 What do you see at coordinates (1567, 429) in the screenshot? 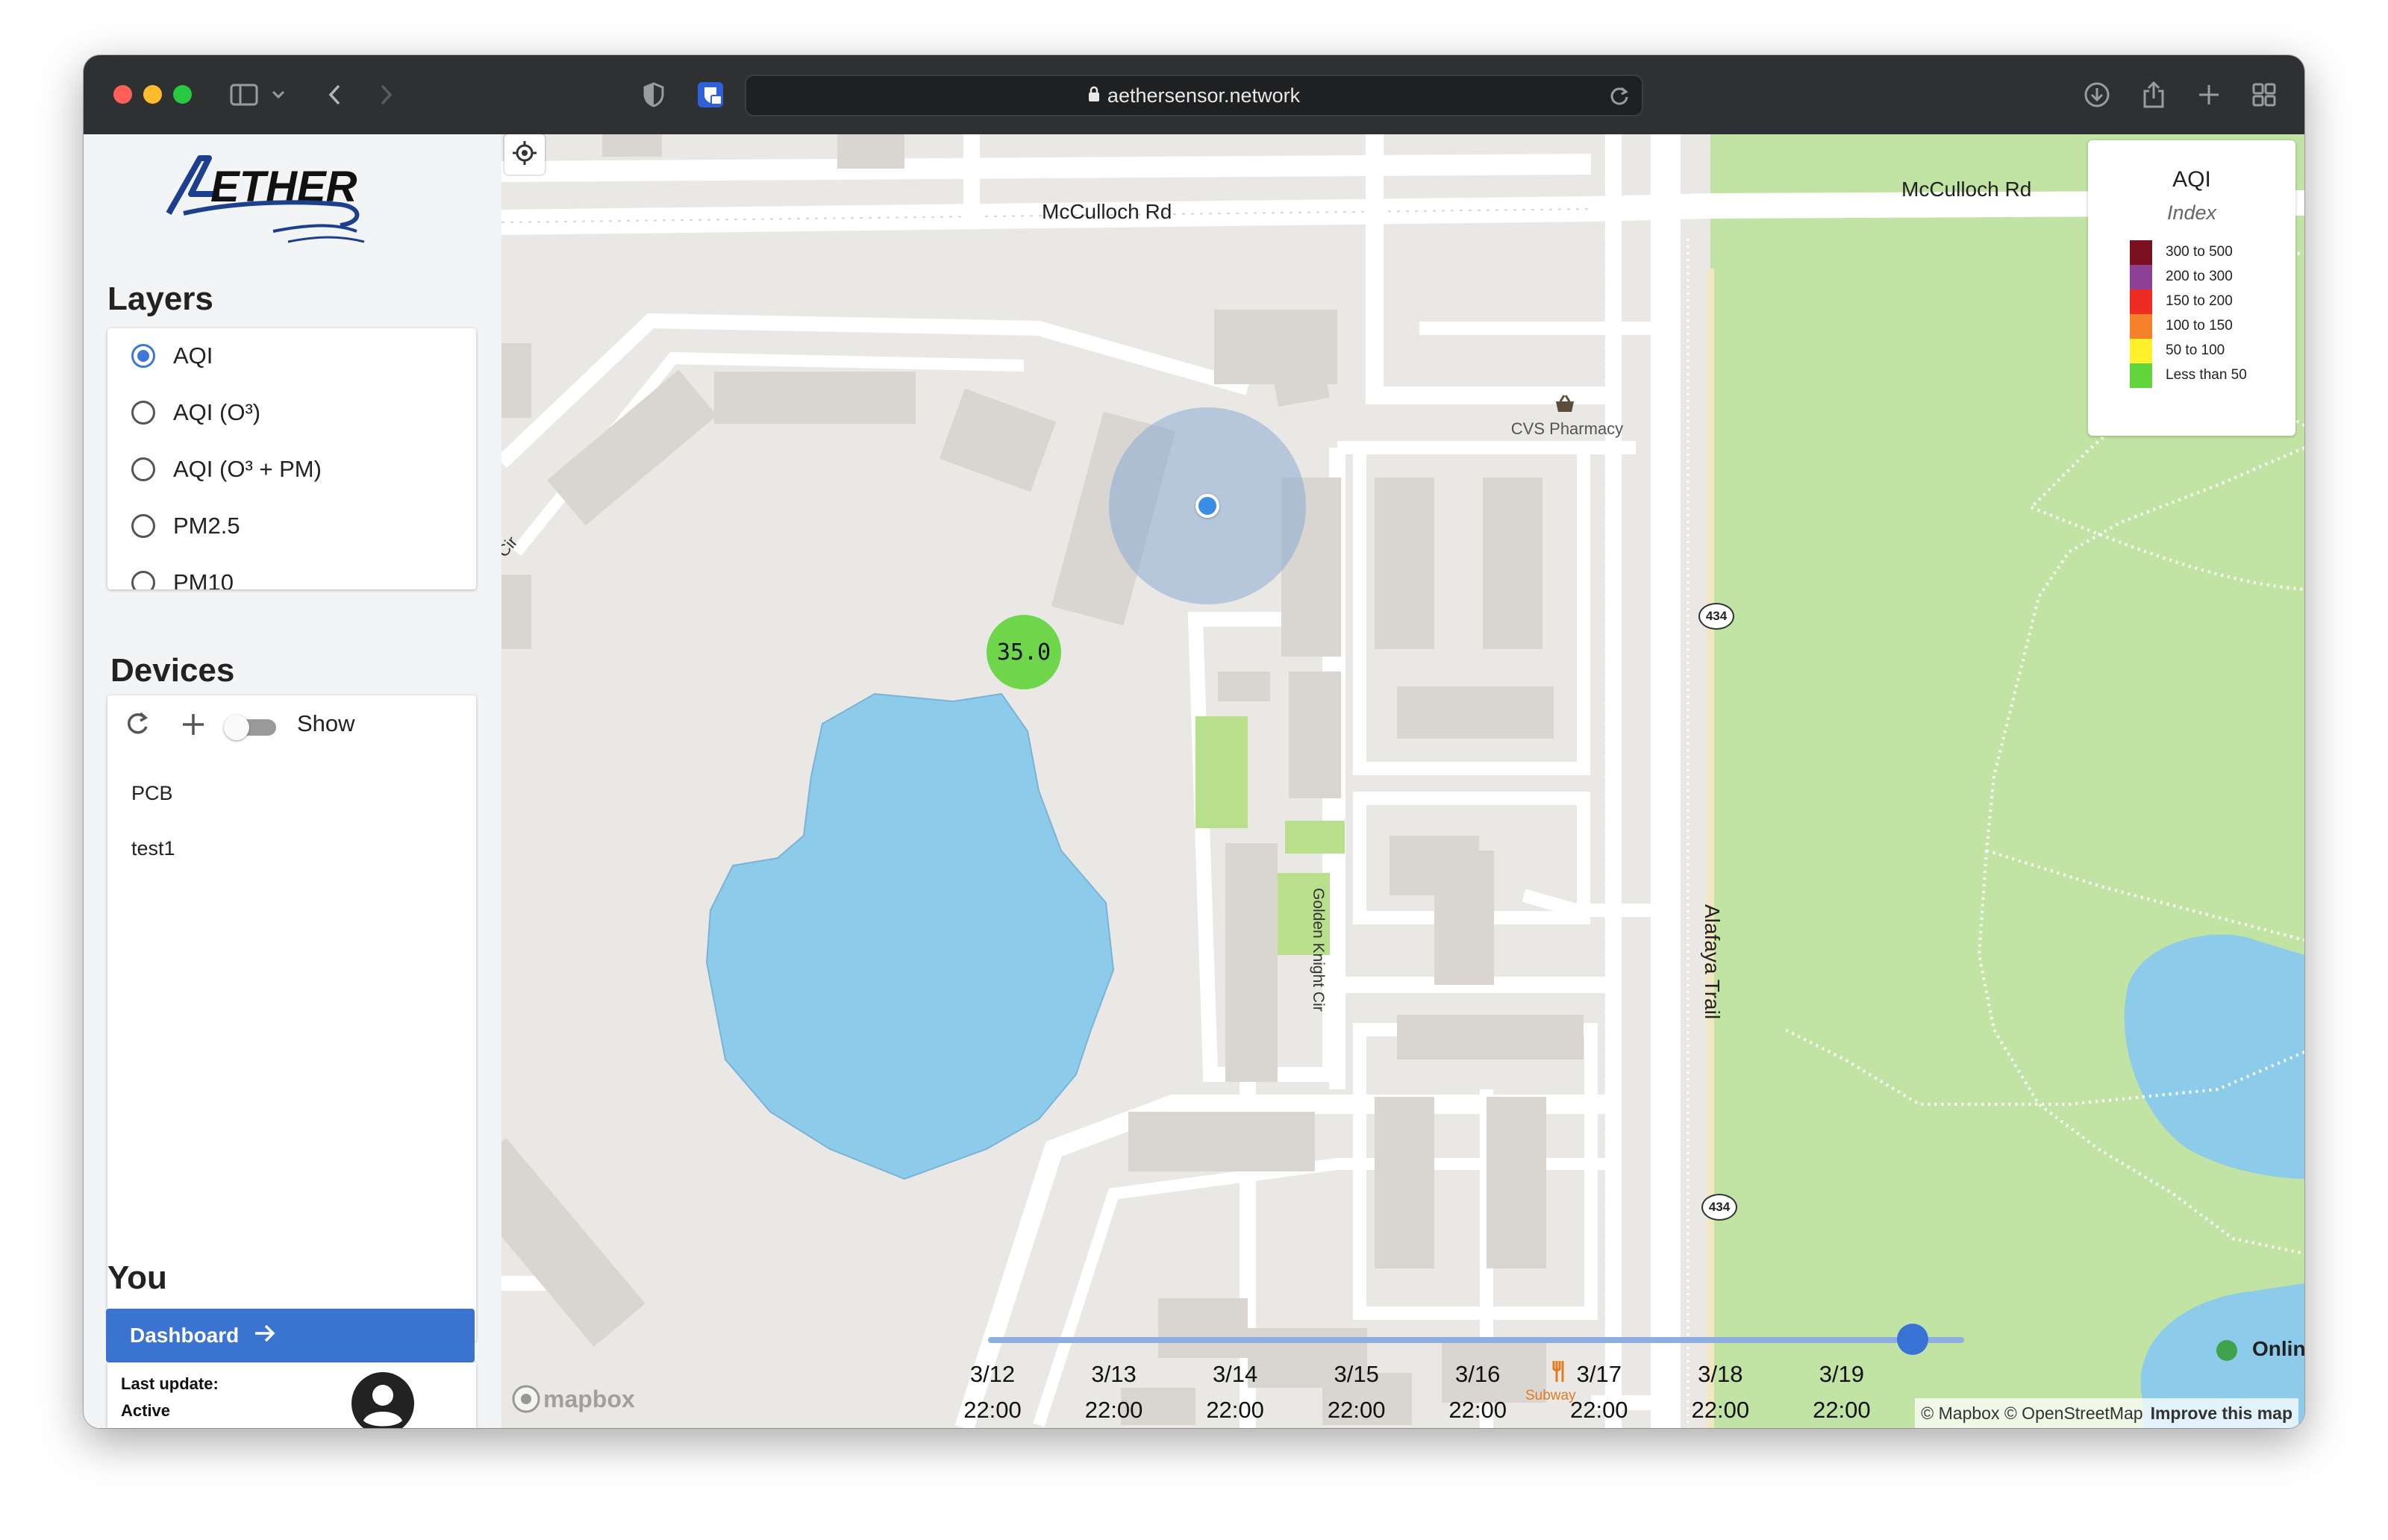
I see `poi-cvs-pharmacy: CVS Pharmacy` at bounding box center [1567, 429].